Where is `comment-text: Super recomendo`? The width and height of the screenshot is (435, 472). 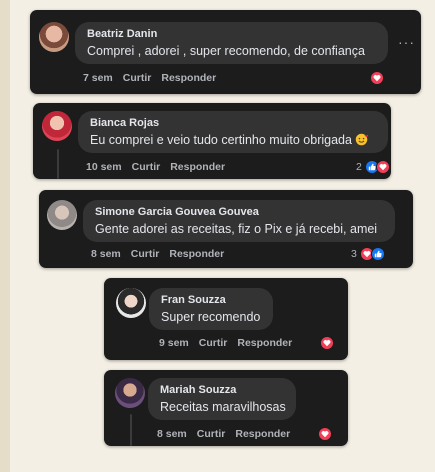 comment-text: Super recomendo is located at coordinates (211, 317).